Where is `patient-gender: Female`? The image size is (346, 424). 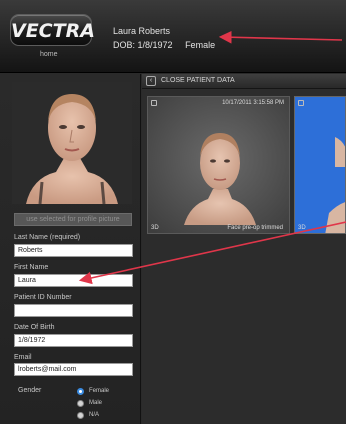 patient-gender: Female is located at coordinates (200, 45).